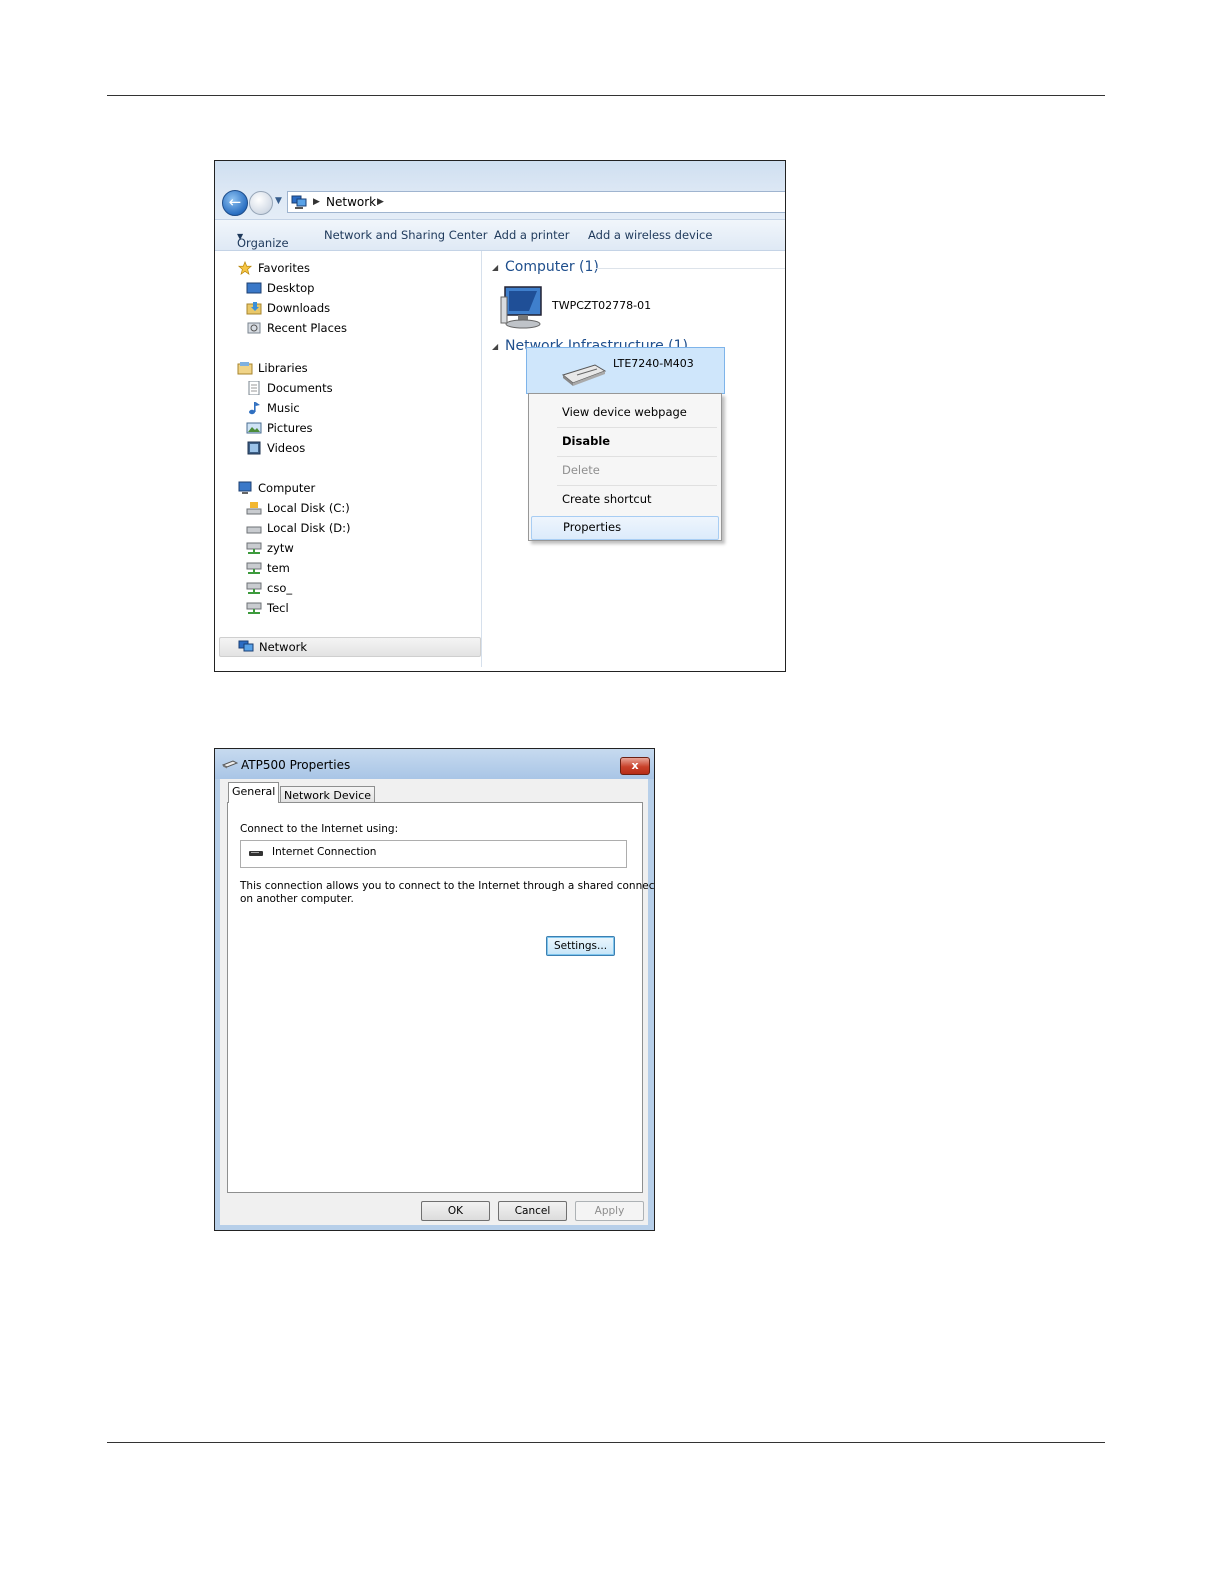  I want to click on footer-rule, so click(606, 1442).